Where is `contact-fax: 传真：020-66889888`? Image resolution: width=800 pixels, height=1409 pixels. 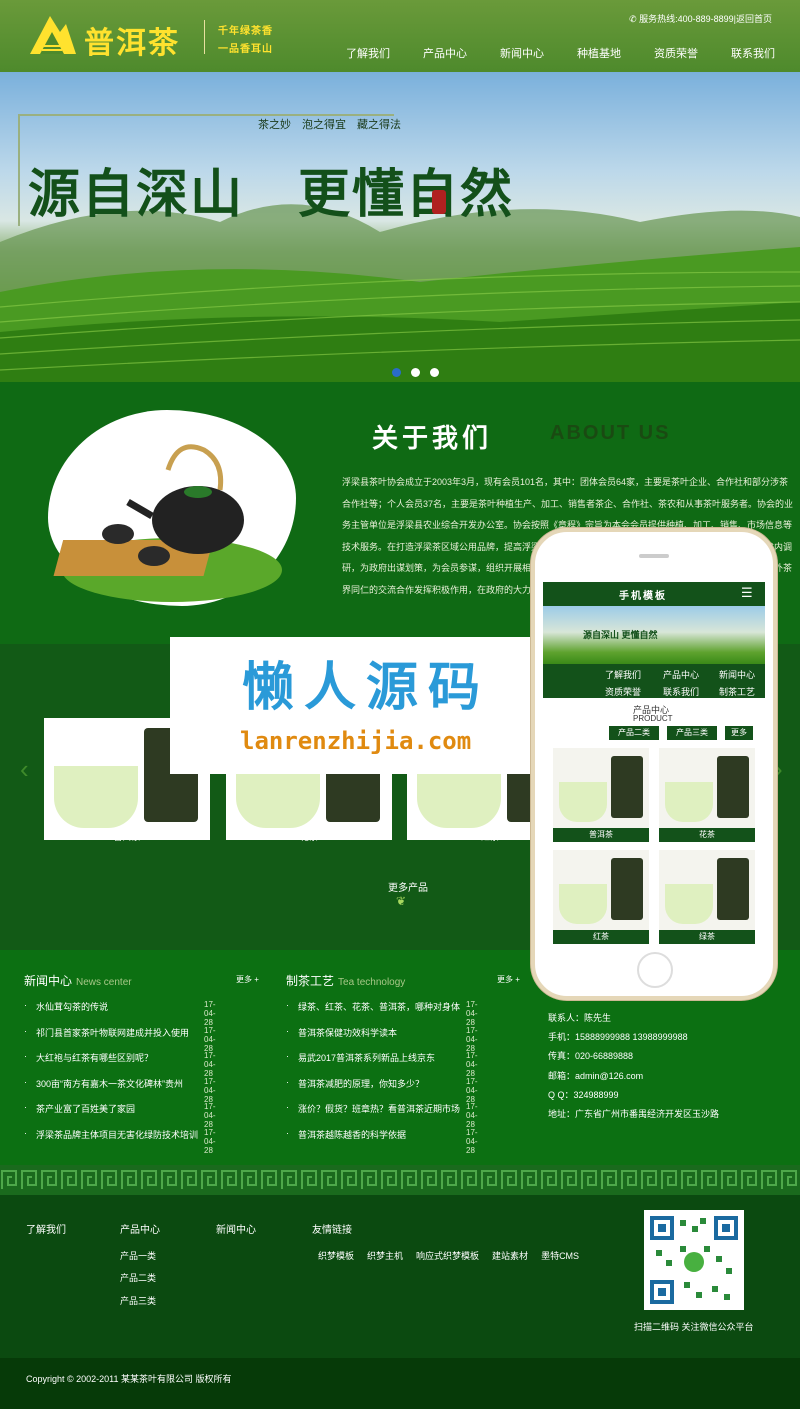
contact-fax: 传真：020-66889888 is located at coordinates (591, 1056).